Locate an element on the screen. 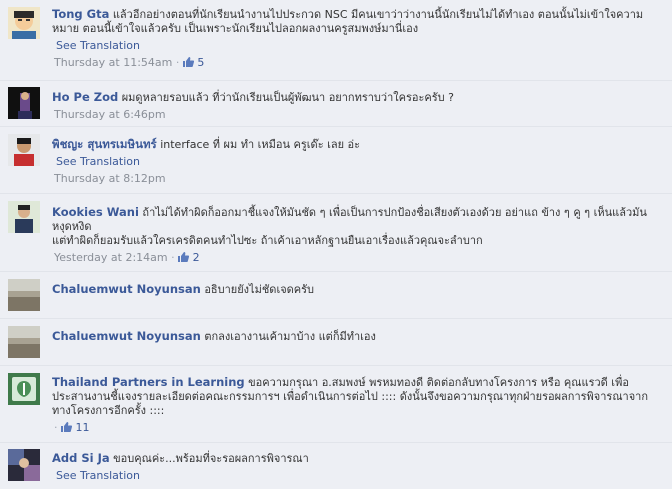  comment-meta: Thursday at 11:54am · 5 is located at coordinates (358, 63).